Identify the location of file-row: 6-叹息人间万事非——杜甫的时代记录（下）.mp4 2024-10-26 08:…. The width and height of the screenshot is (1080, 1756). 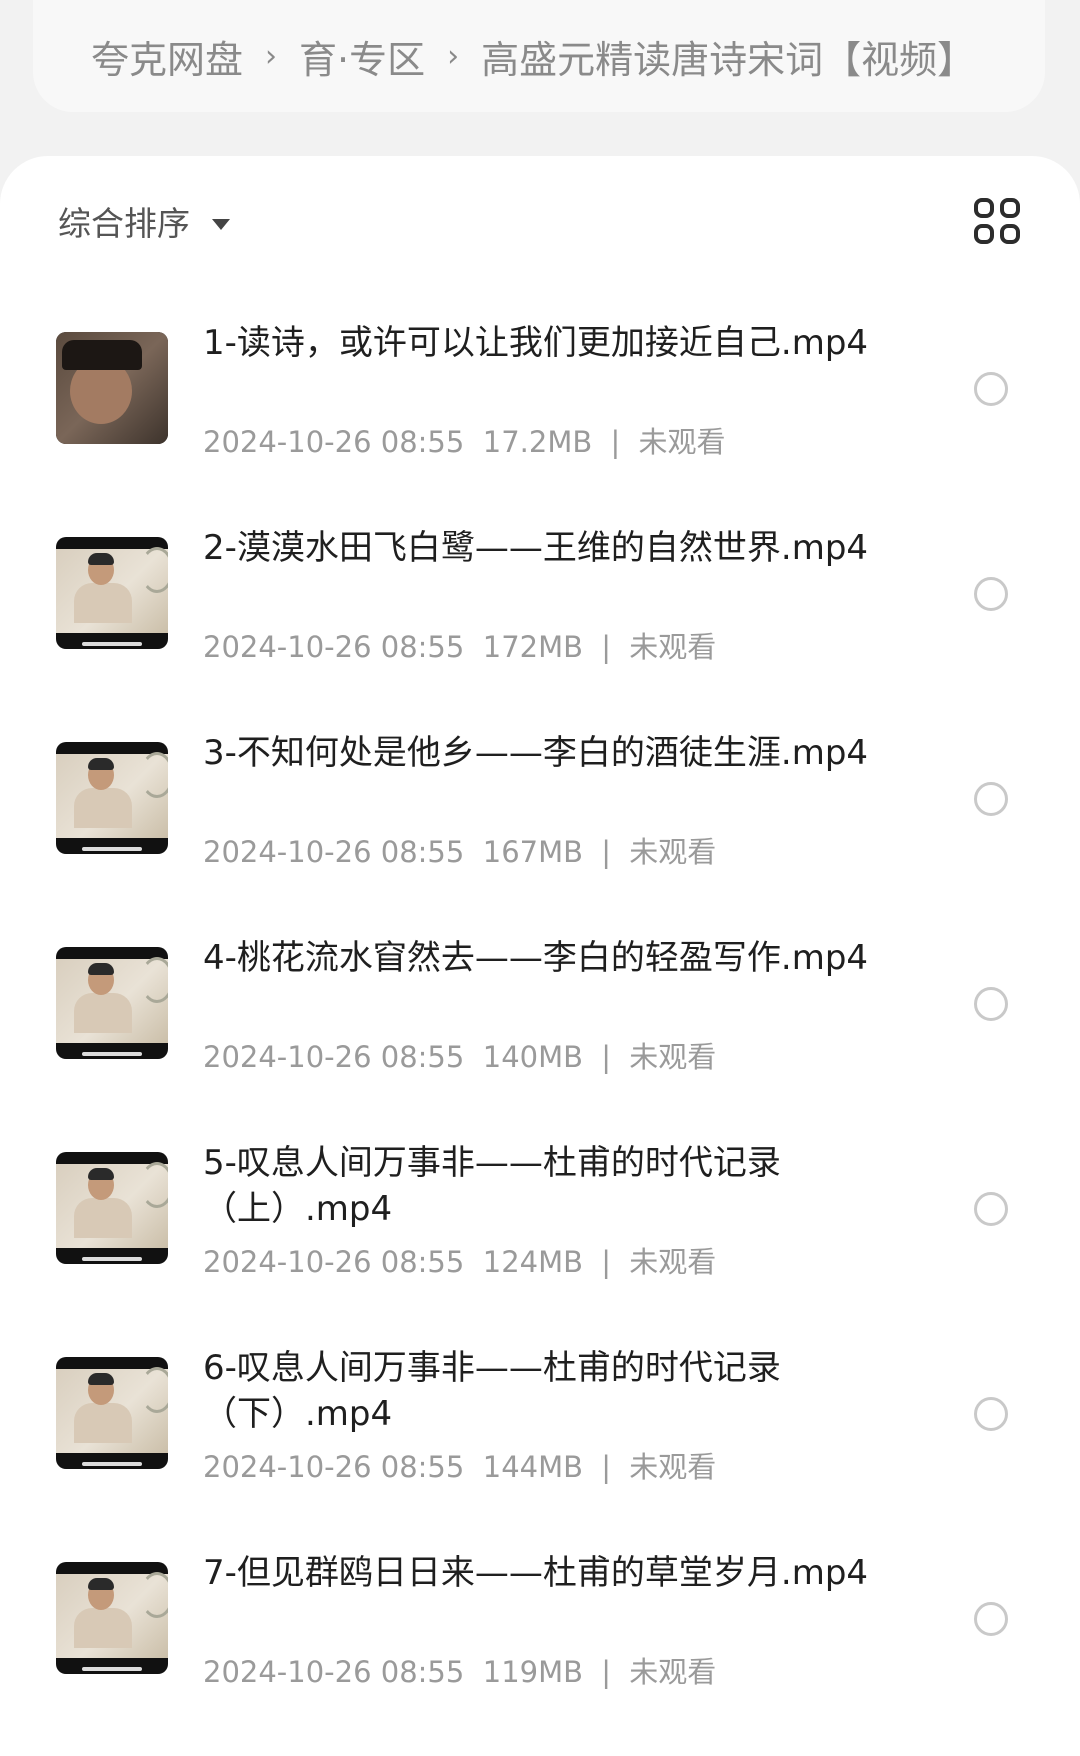
(540, 1447).